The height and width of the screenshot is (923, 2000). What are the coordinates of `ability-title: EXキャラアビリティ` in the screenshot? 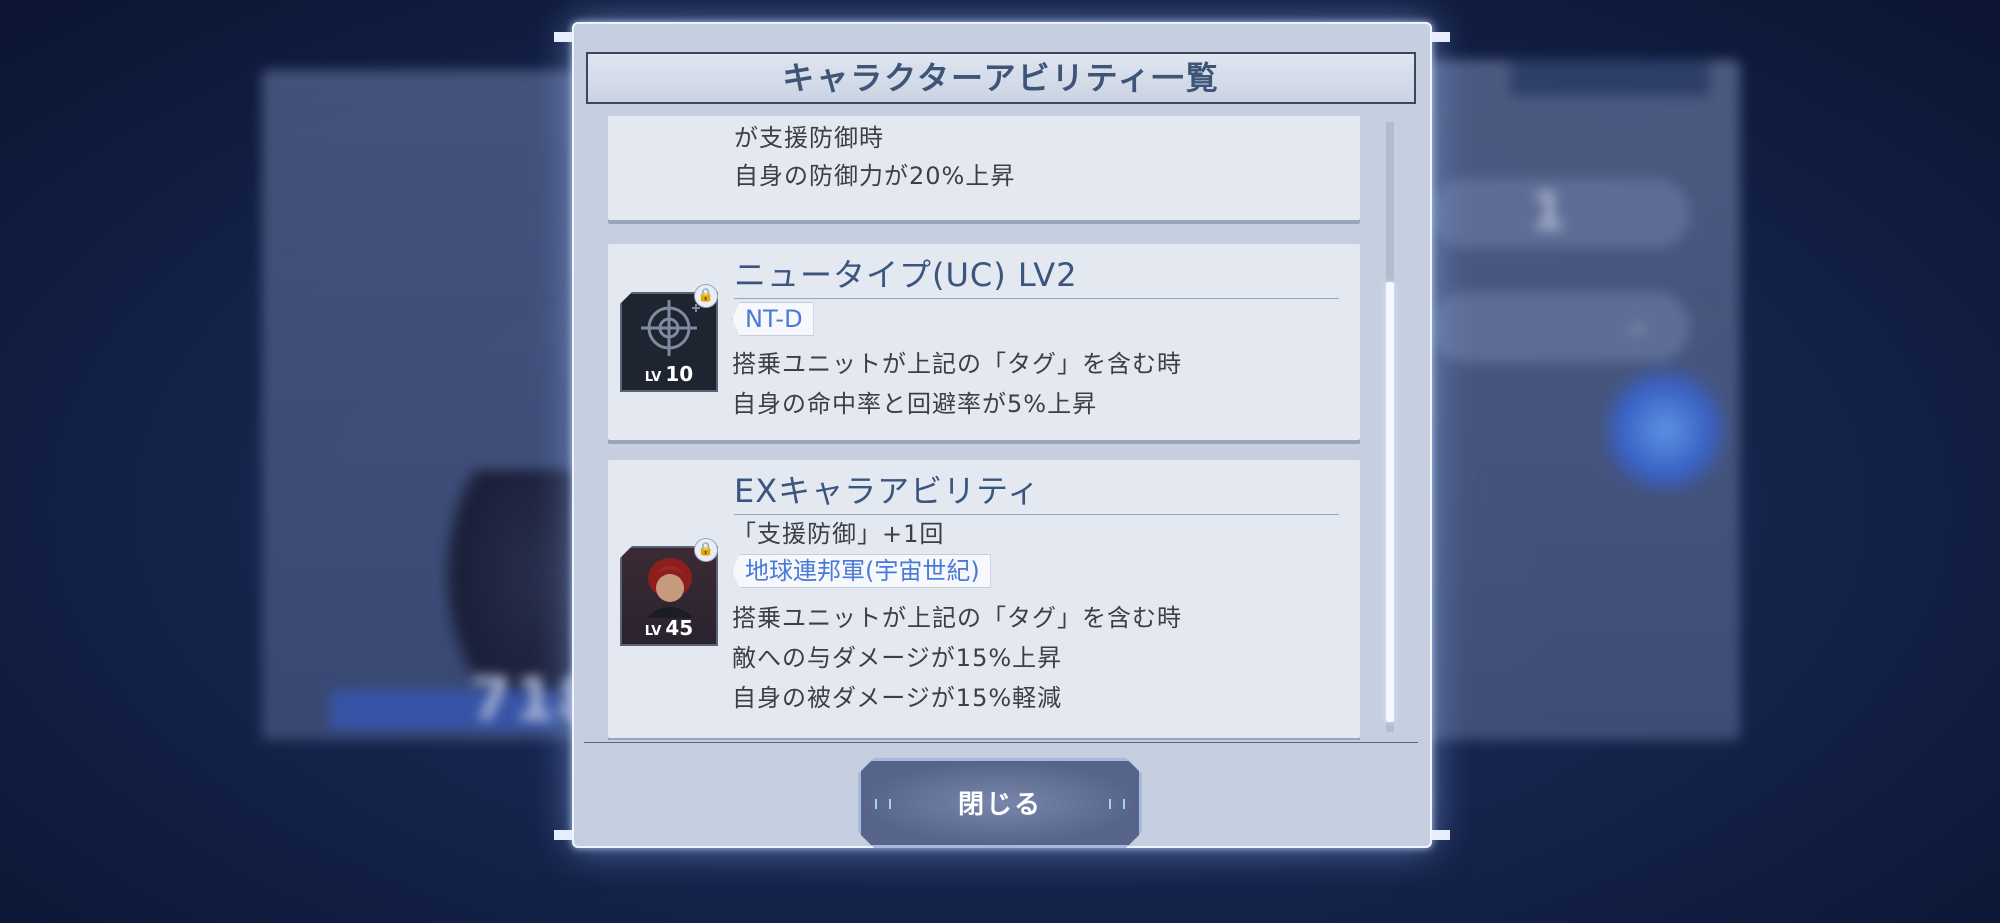 It's located at (1036, 490).